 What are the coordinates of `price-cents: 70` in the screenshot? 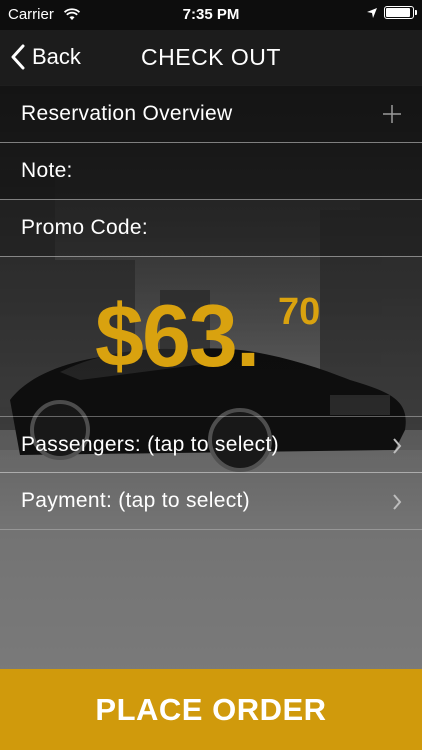 It's located at (299, 312).